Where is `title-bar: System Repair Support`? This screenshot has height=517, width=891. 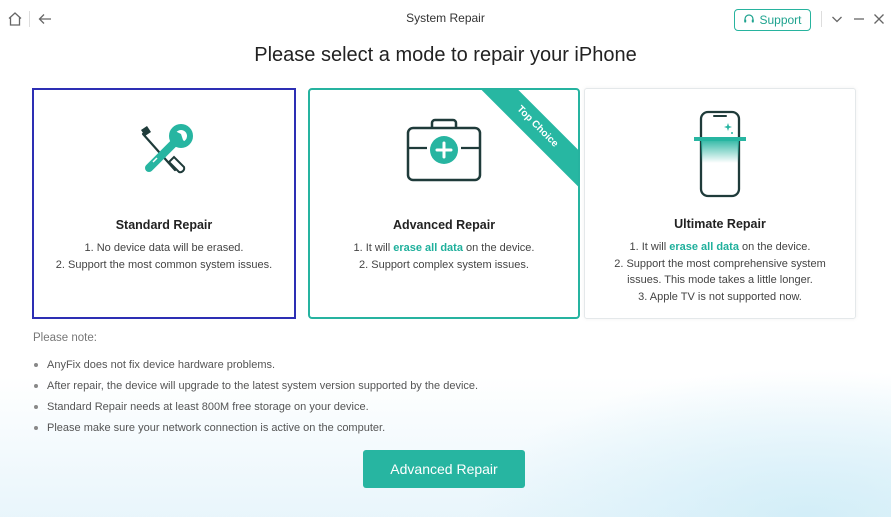 title-bar: System Repair Support is located at coordinates (445, 19).